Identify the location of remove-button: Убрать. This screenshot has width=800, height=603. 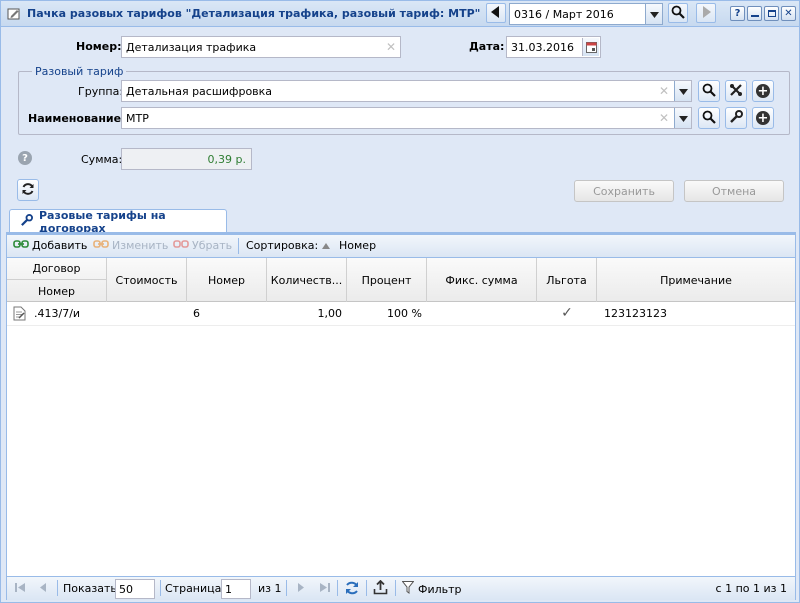
(202, 245).